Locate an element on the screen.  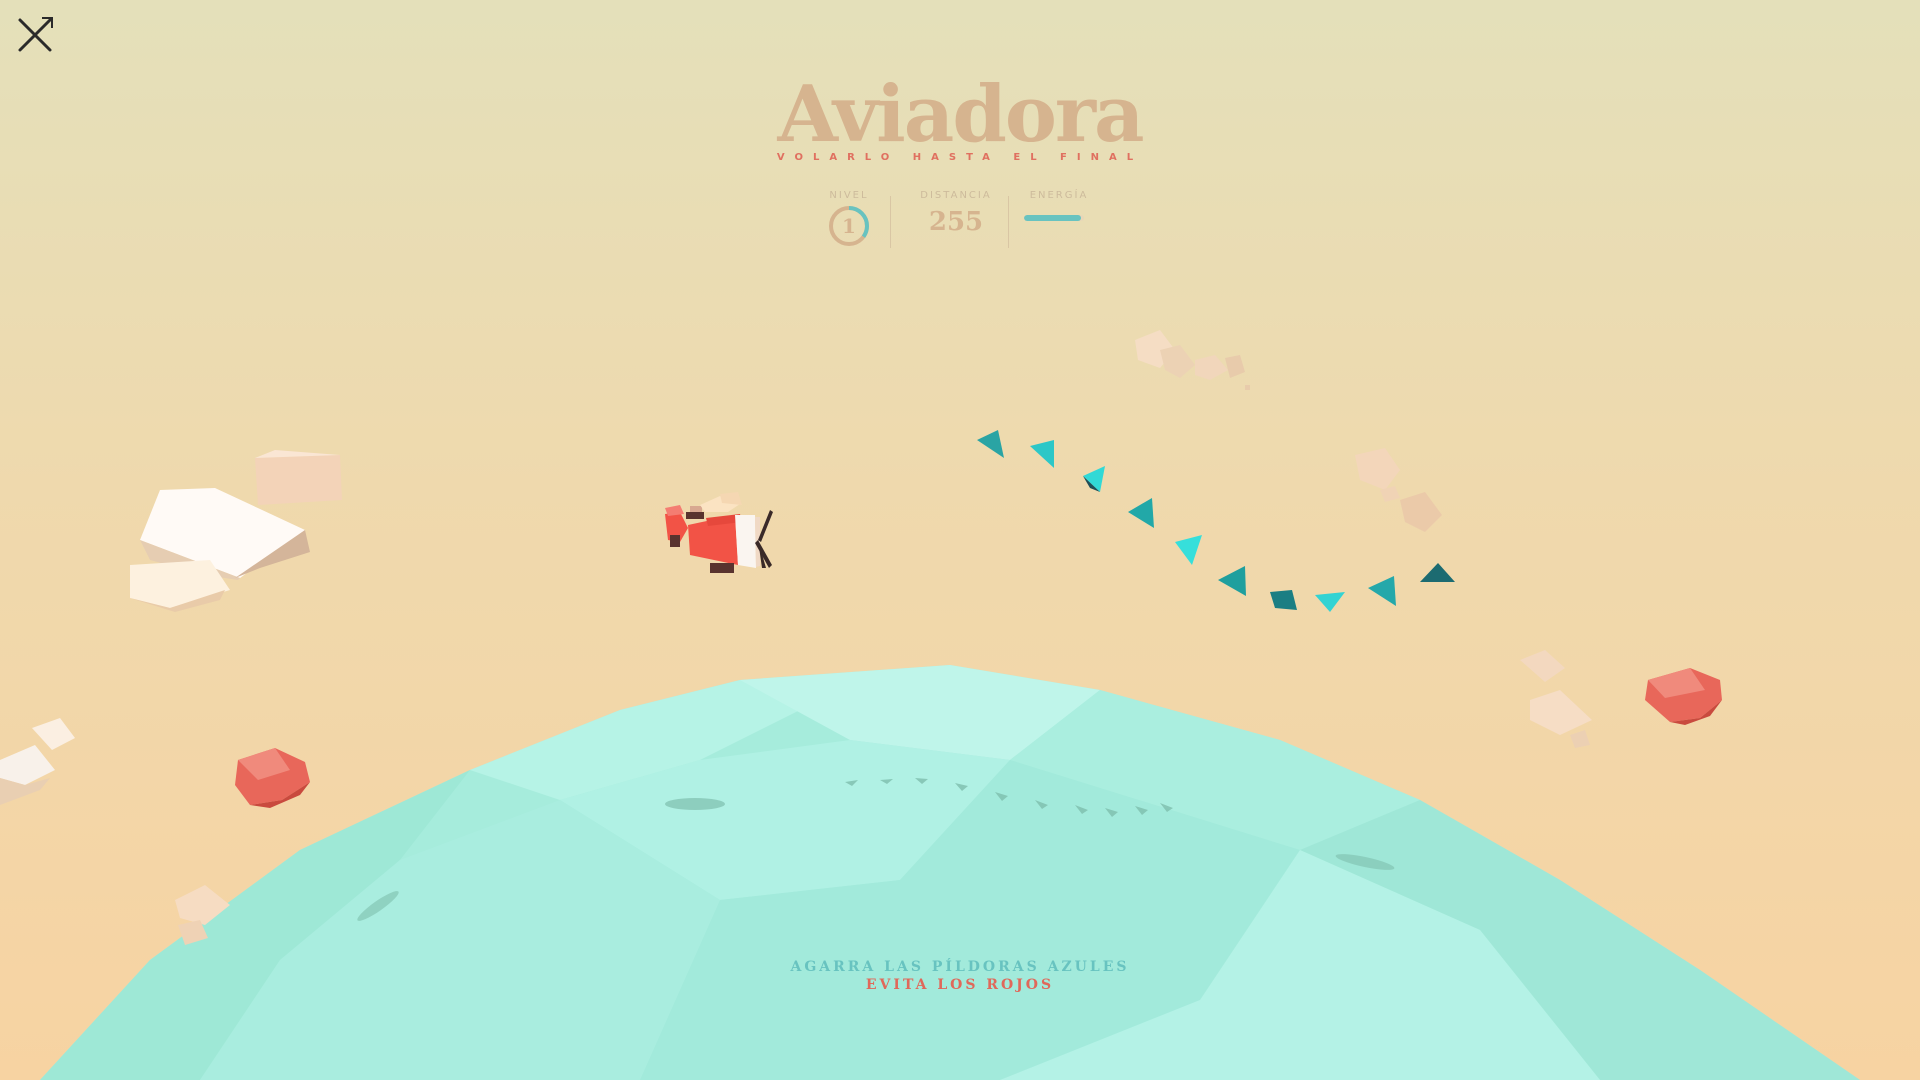
instruction-collect: AGARRA LAS PÍLDORAS AZULES is located at coordinates (960, 967).